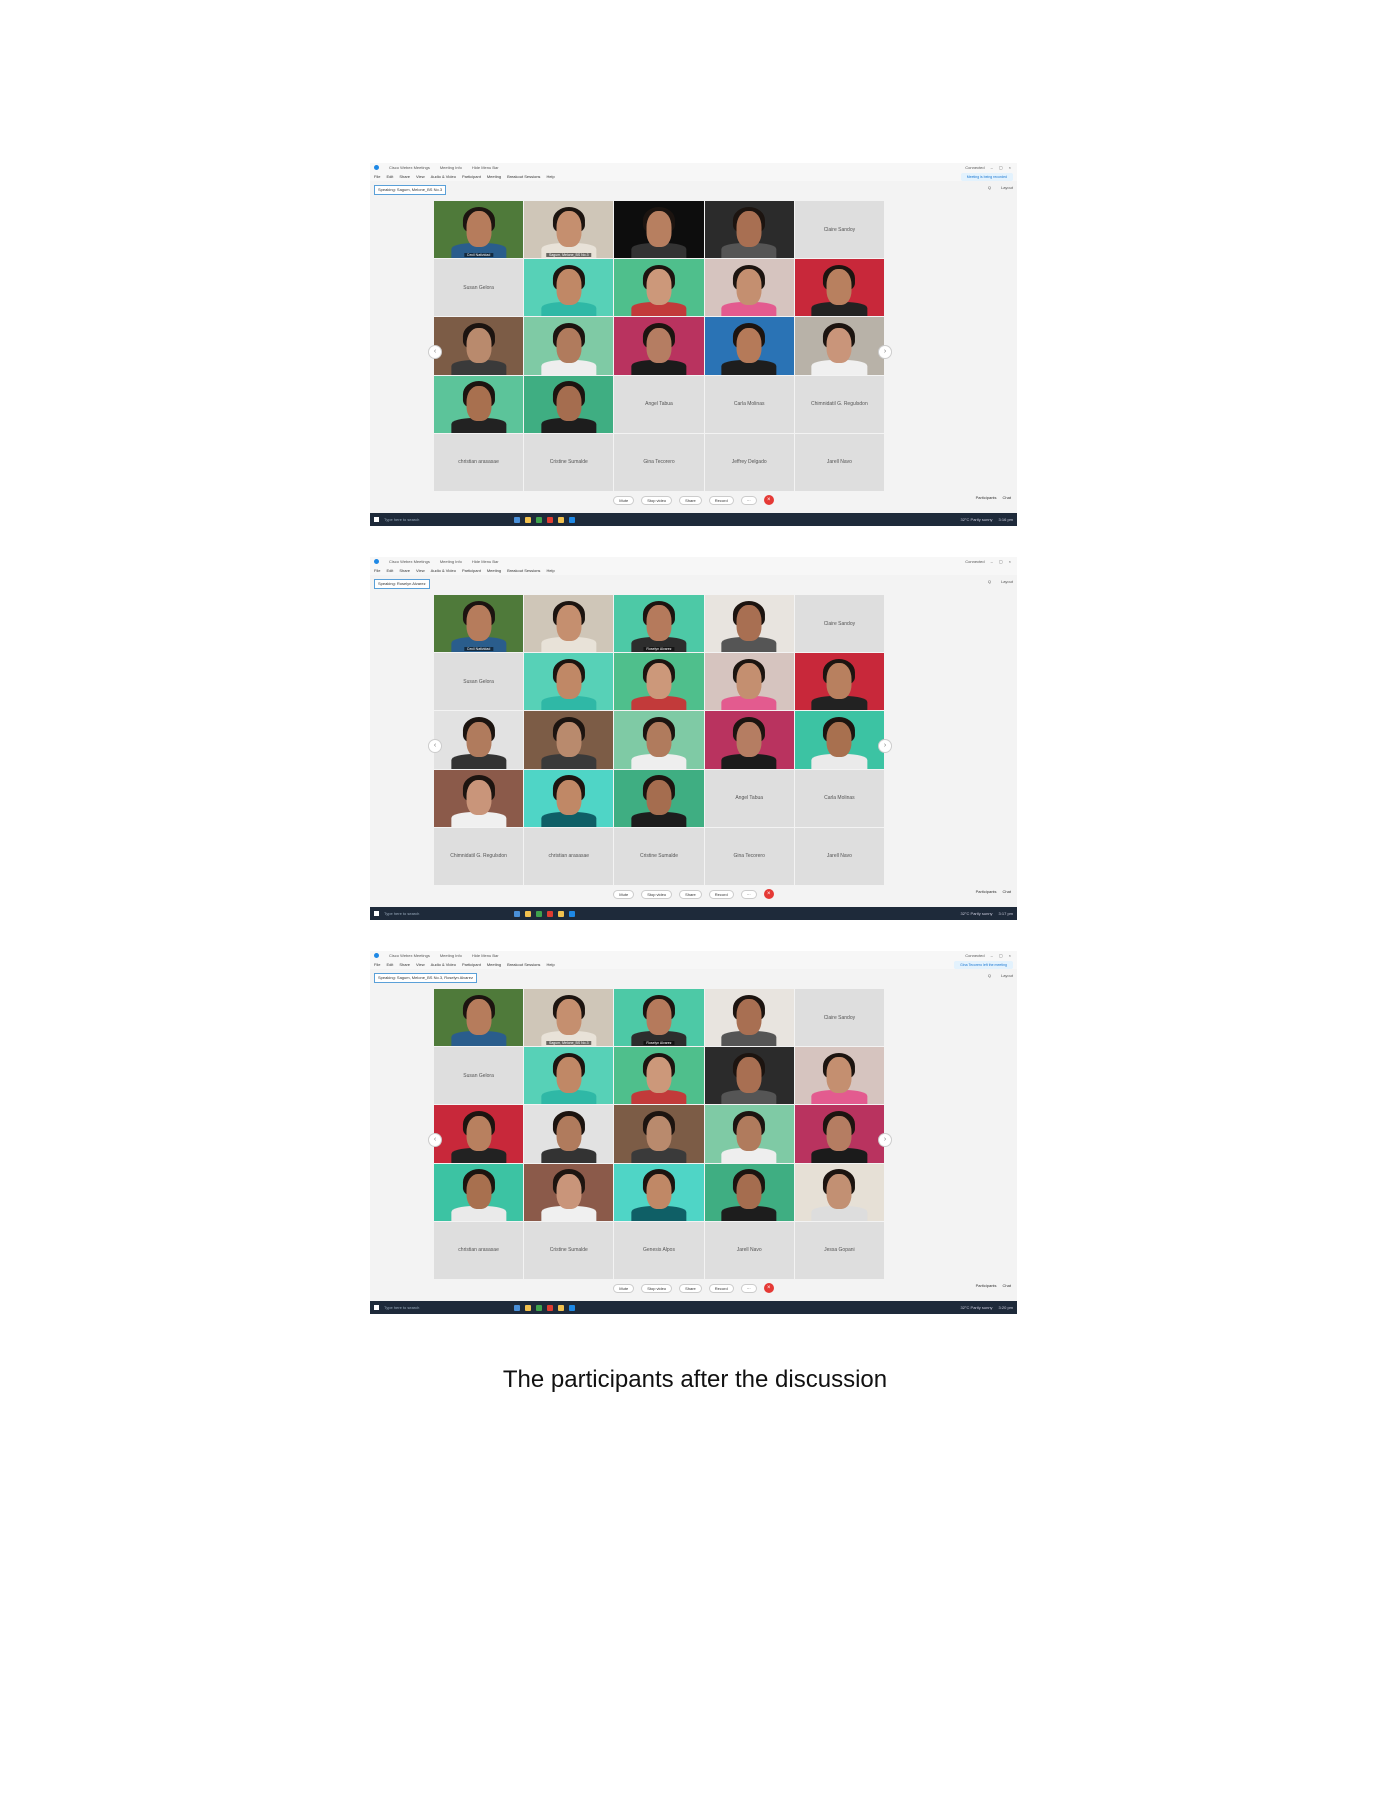 This screenshot has width=1390, height=1800. I want to click on share-button: Share, so click(690, 500).